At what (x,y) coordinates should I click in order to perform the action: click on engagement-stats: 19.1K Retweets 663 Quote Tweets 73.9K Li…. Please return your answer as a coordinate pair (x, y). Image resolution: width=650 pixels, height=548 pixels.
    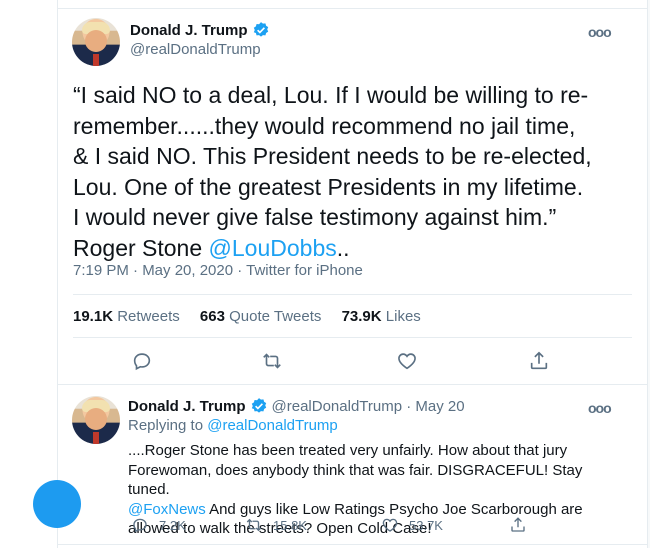
    Looking at the image, I should click on (255, 316).